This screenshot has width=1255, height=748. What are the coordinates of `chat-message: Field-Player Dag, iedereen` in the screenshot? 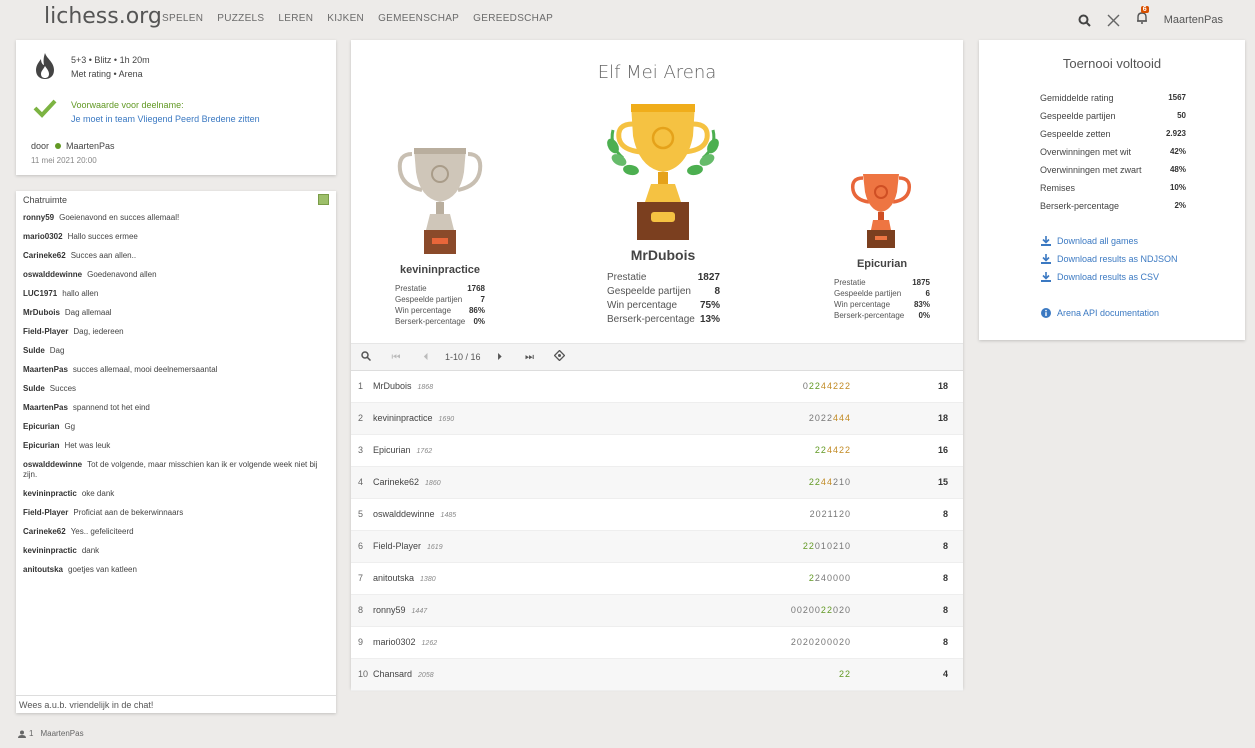 It's located at (178, 332).